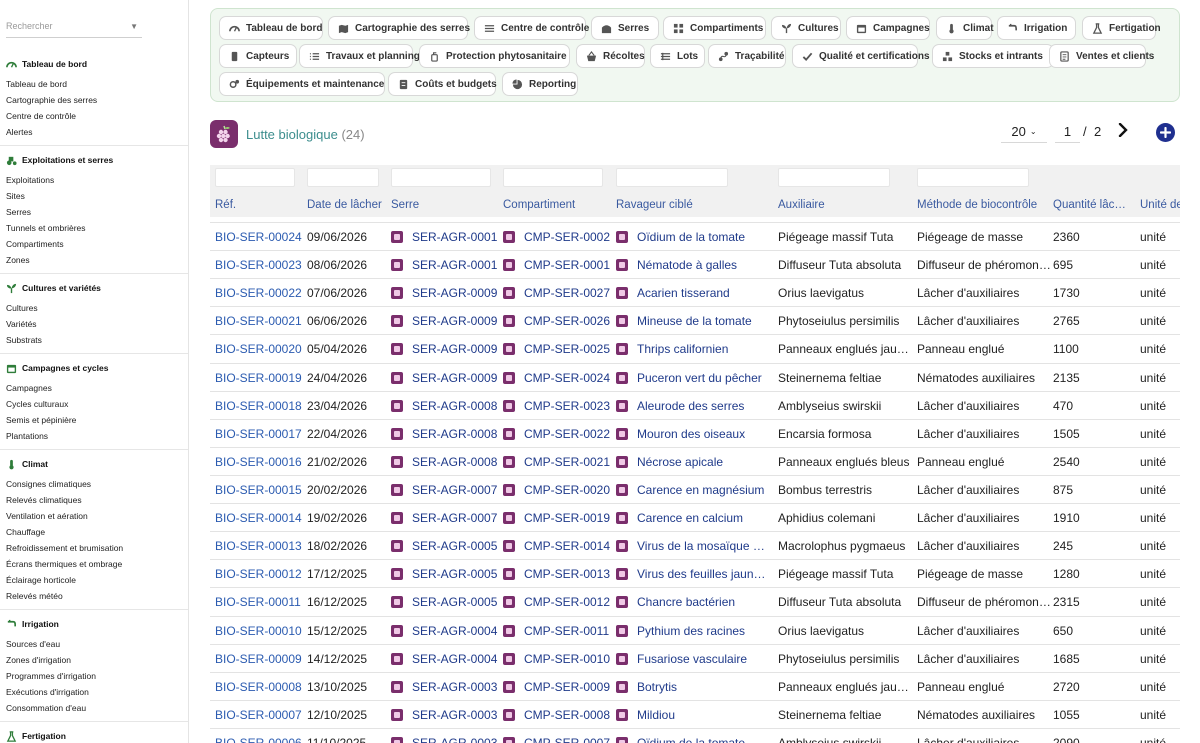 The image size is (1200, 743). What do you see at coordinates (94, 692) in the screenshot?
I see `sidebar-item: Exécutions d'irrigation` at bounding box center [94, 692].